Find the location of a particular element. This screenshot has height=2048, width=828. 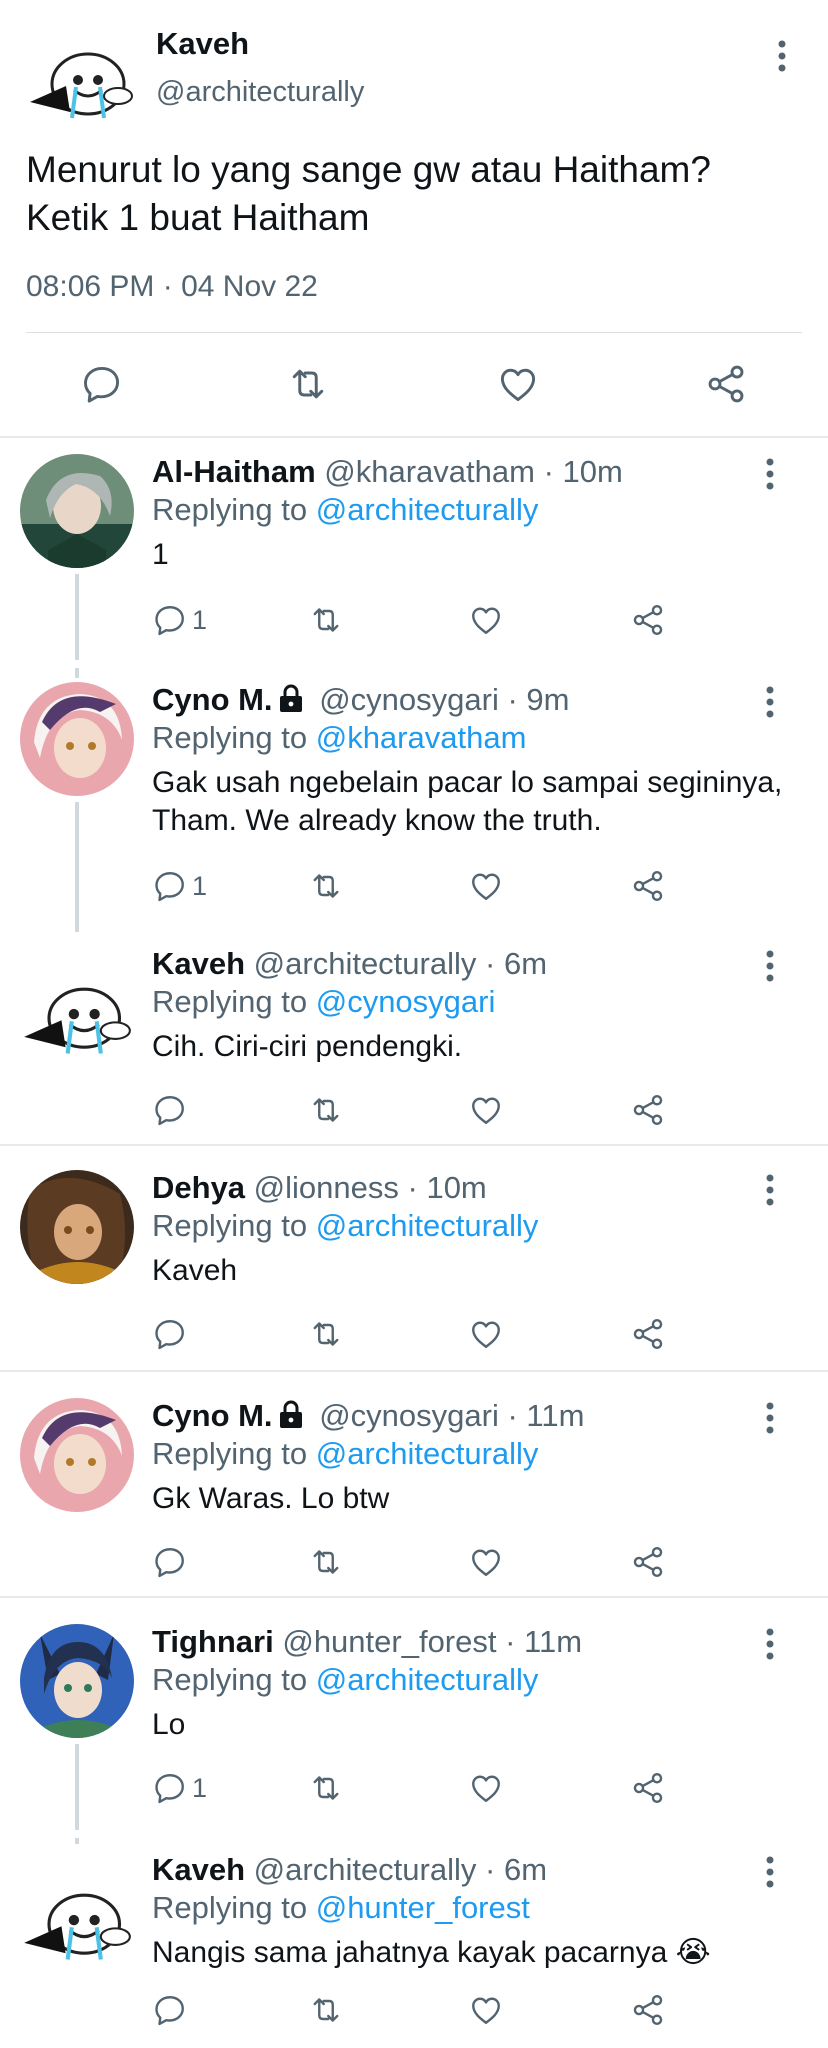

author-handle: @architecturally is located at coordinates (260, 92).